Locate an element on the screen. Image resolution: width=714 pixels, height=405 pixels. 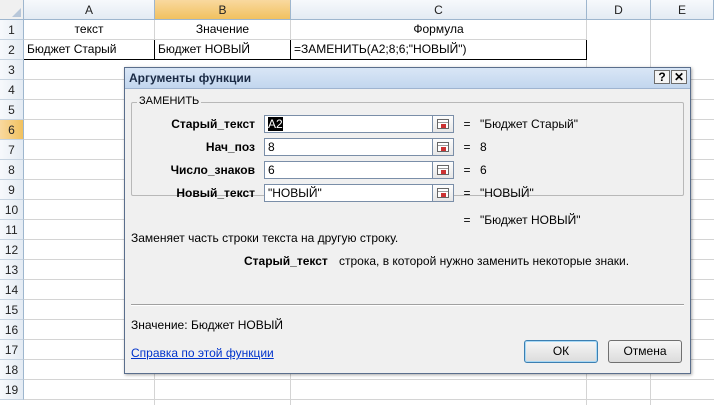
arg-value-num-chars: 6 is located at coordinates (483, 170).